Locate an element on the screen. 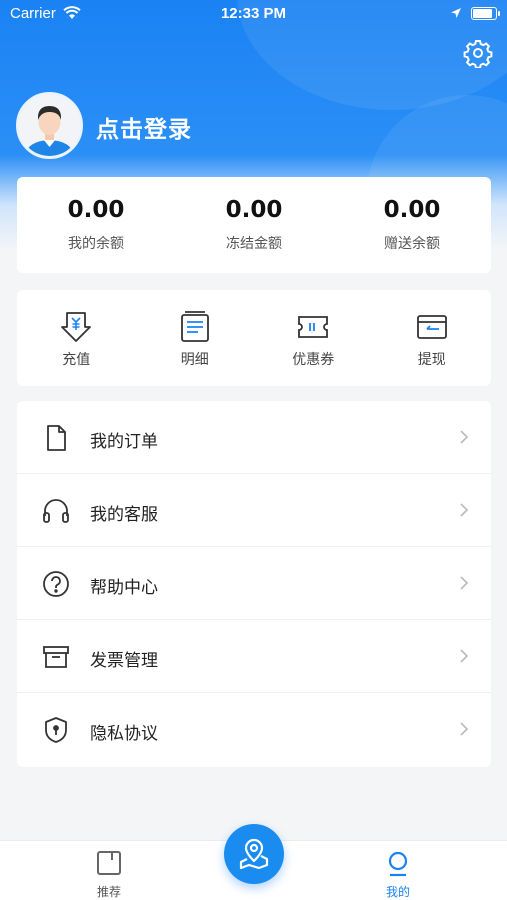 The image size is (507, 900). withdraw-icon is located at coordinates (432, 327).